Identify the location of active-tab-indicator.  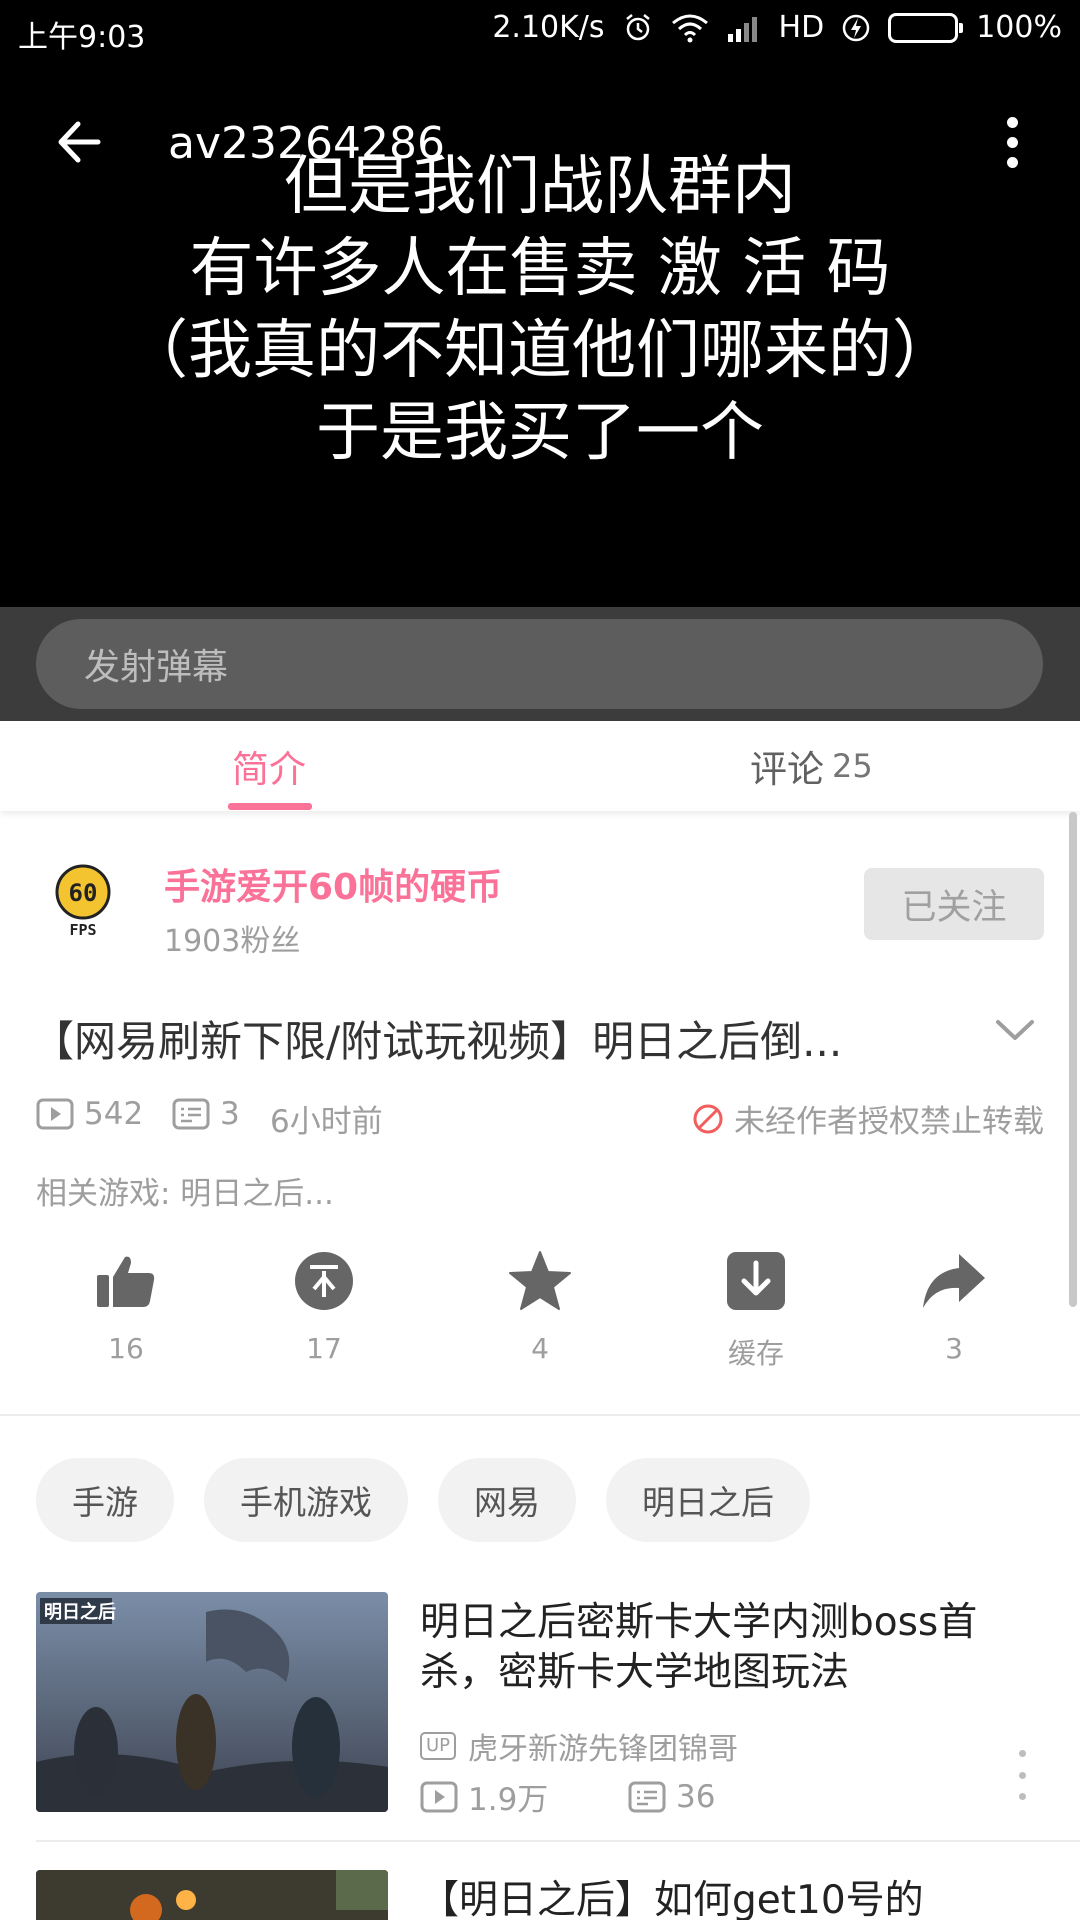
(270, 806).